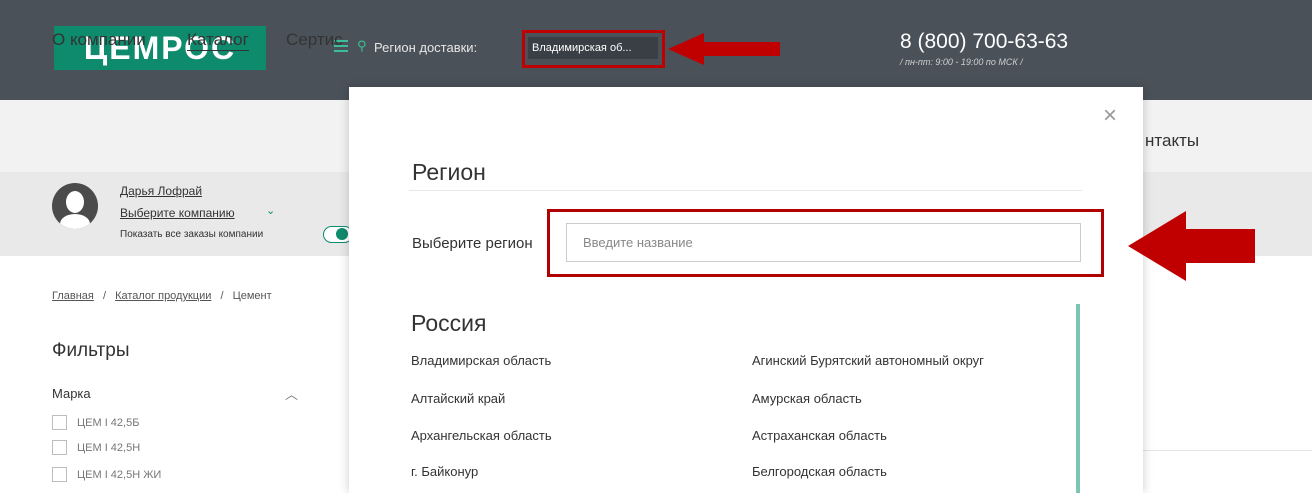 Image resolution: width=1312 pixels, height=493 pixels. I want to click on country-heading: Россия, so click(449, 323).